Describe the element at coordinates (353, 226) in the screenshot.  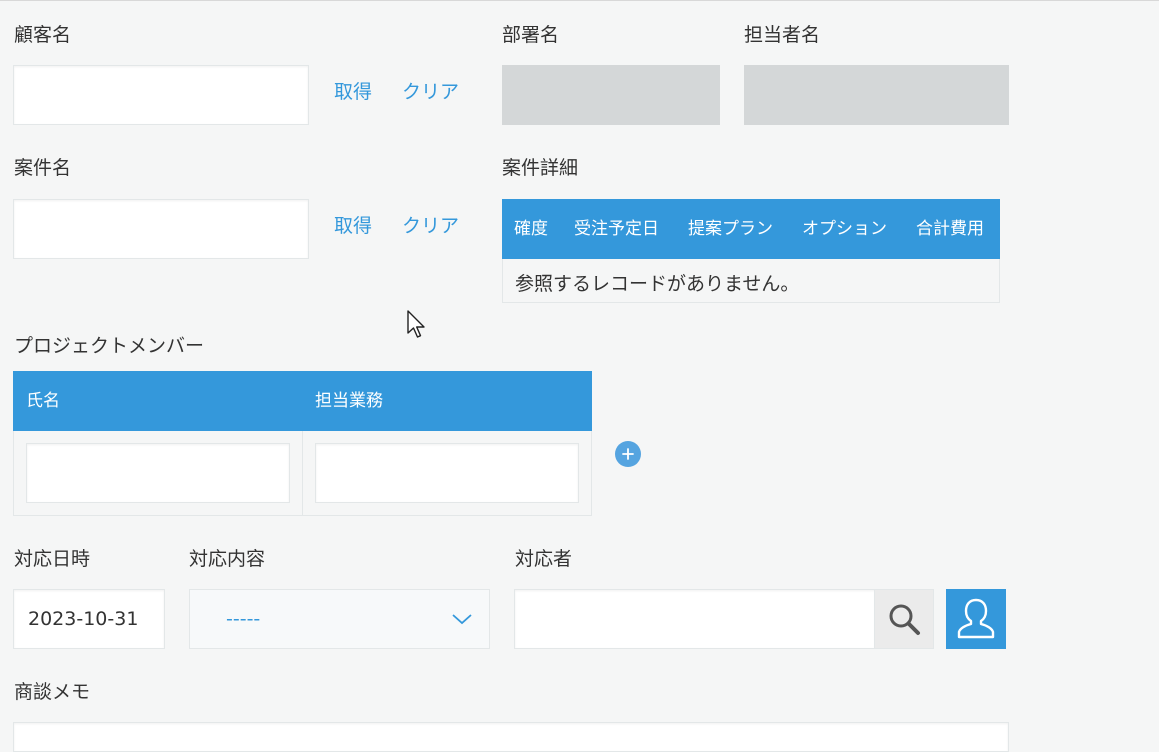
I see `deal-fetch-button: 取得` at that location.